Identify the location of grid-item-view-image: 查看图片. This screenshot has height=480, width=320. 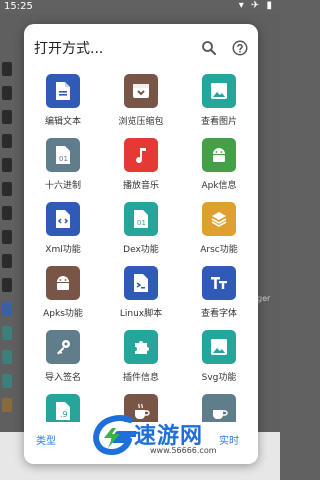
(219, 106).